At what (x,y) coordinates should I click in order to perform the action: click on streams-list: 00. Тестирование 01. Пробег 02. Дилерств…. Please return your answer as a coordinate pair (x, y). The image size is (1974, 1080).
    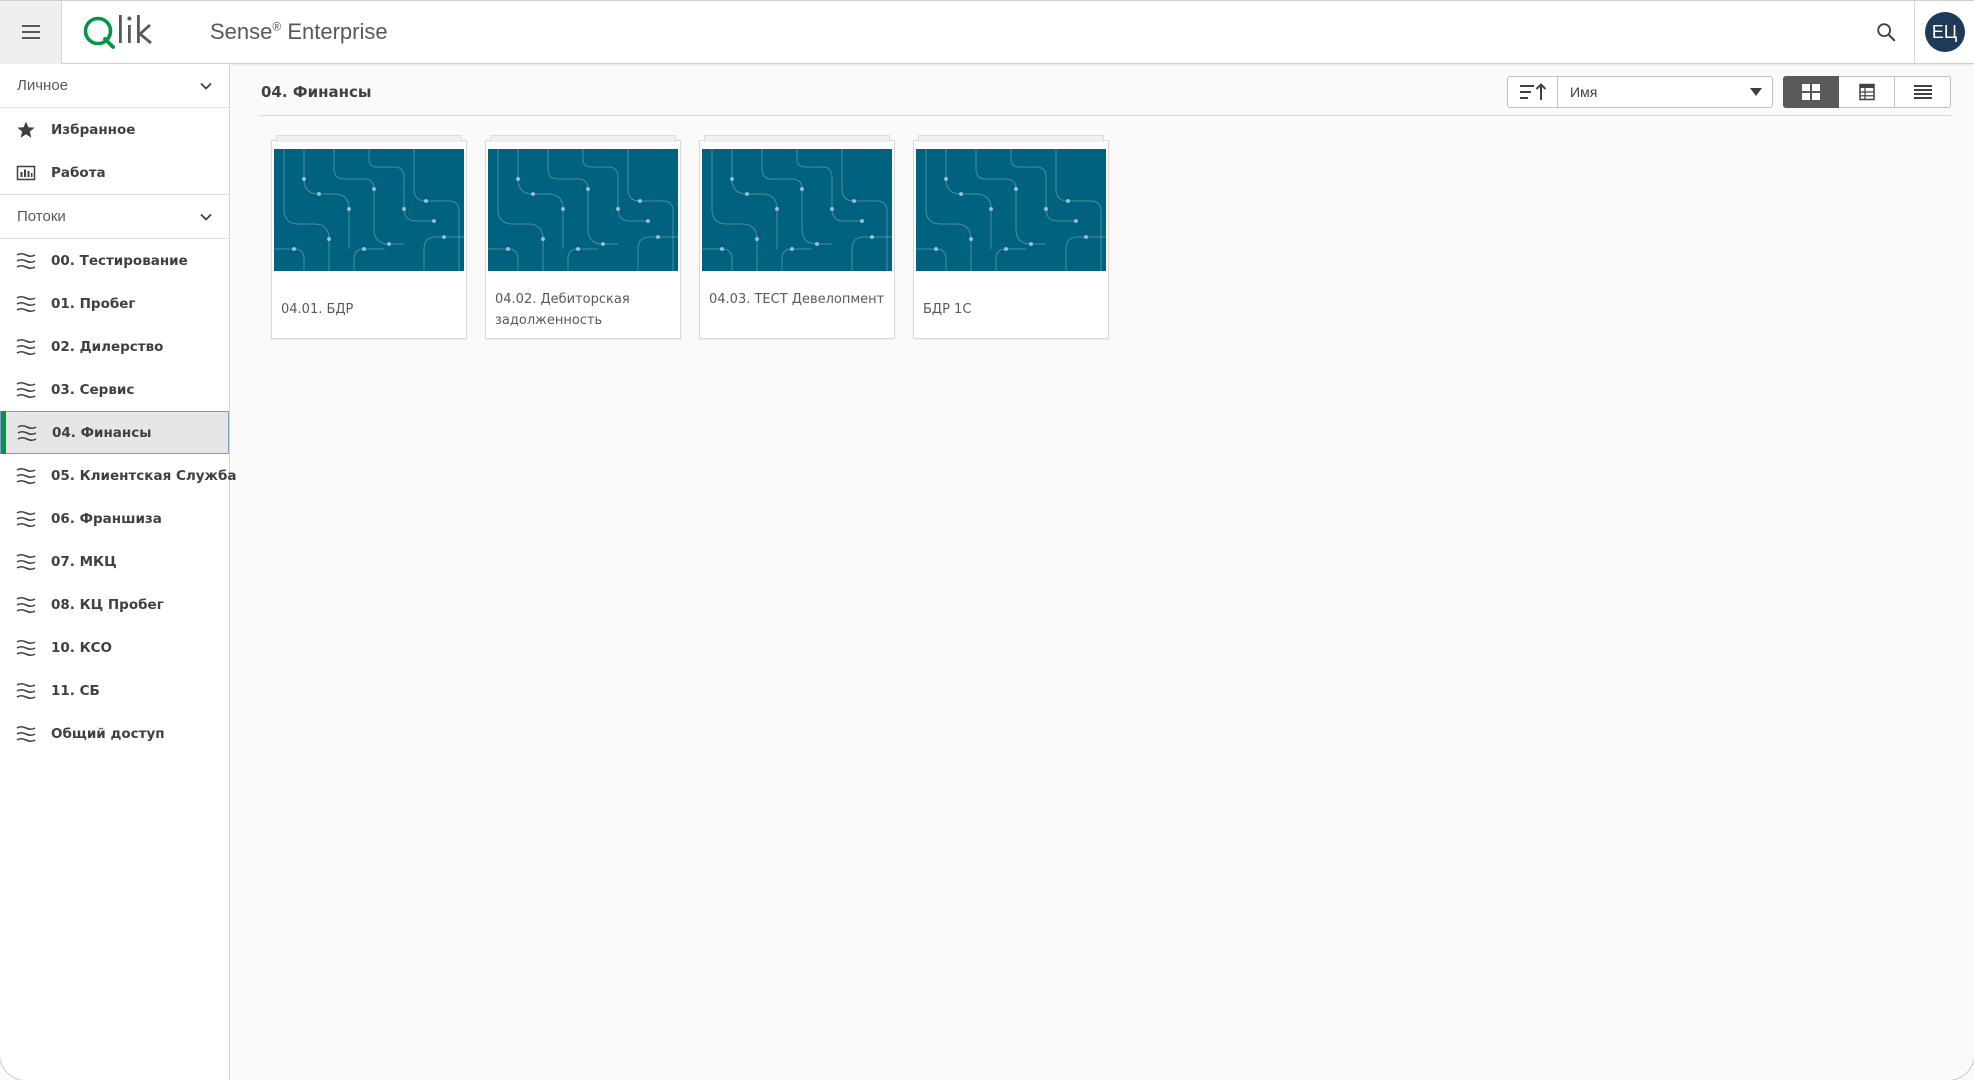
    Looking at the image, I should click on (118, 497).